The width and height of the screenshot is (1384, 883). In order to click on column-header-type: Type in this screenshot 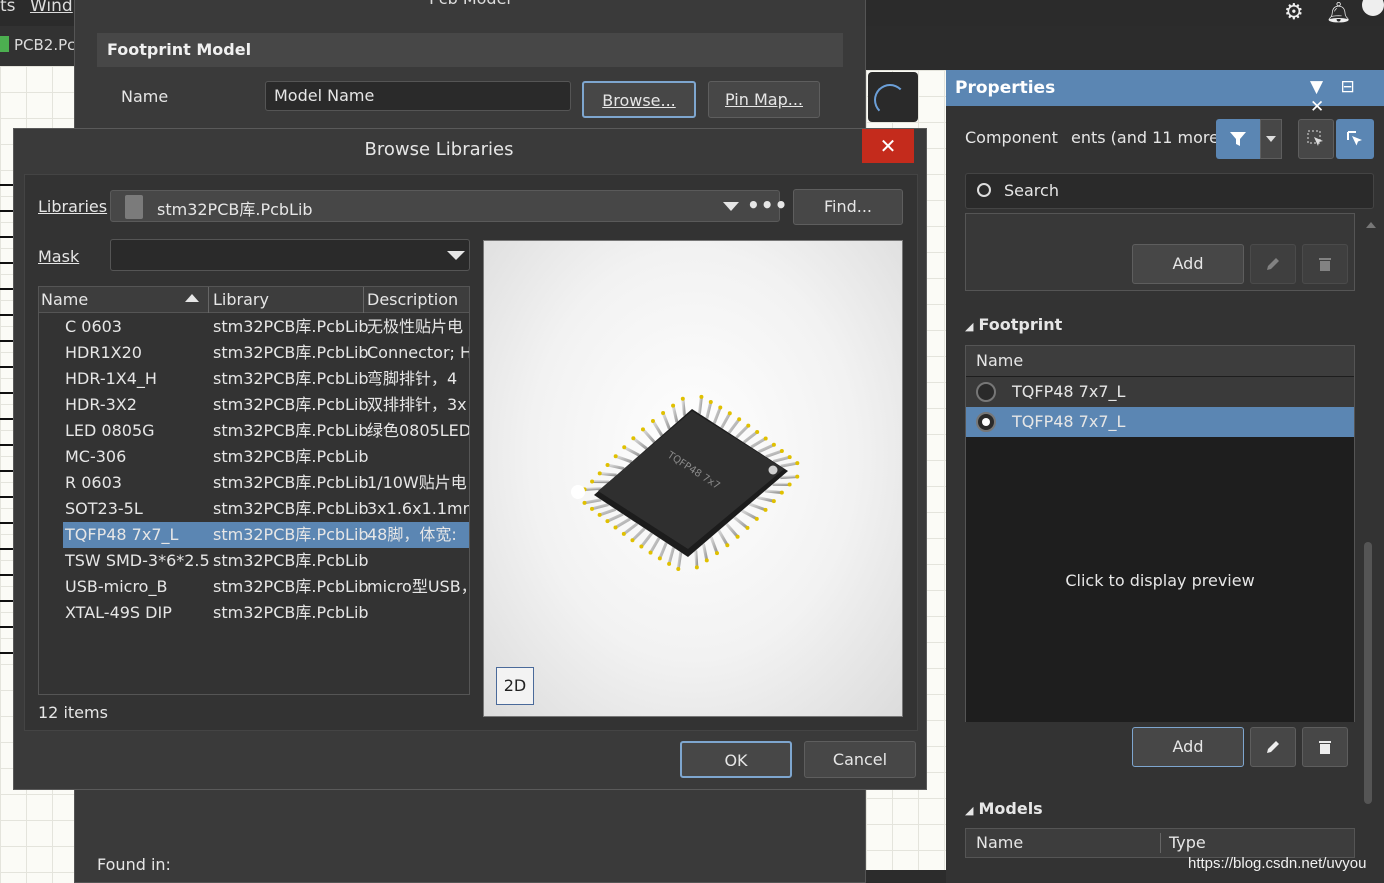, I will do `click(1187, 843)`.